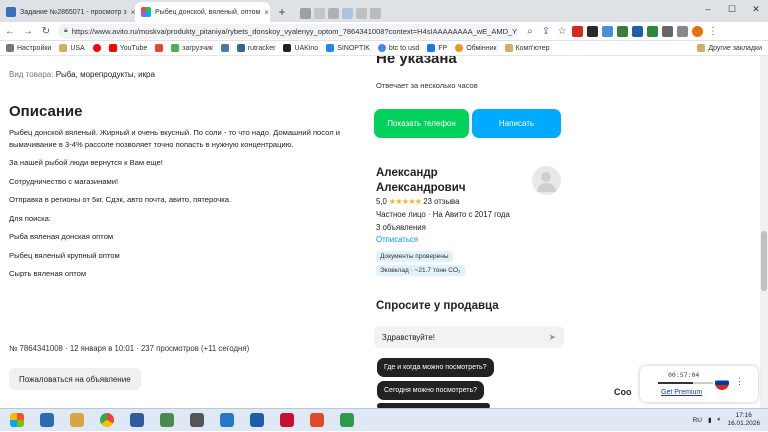 The image size is (768, 432). What do you see at coordinates (713, 31) in the screenshot?
I see `menu-icon: ⋮` at bounding box center [713, 31].